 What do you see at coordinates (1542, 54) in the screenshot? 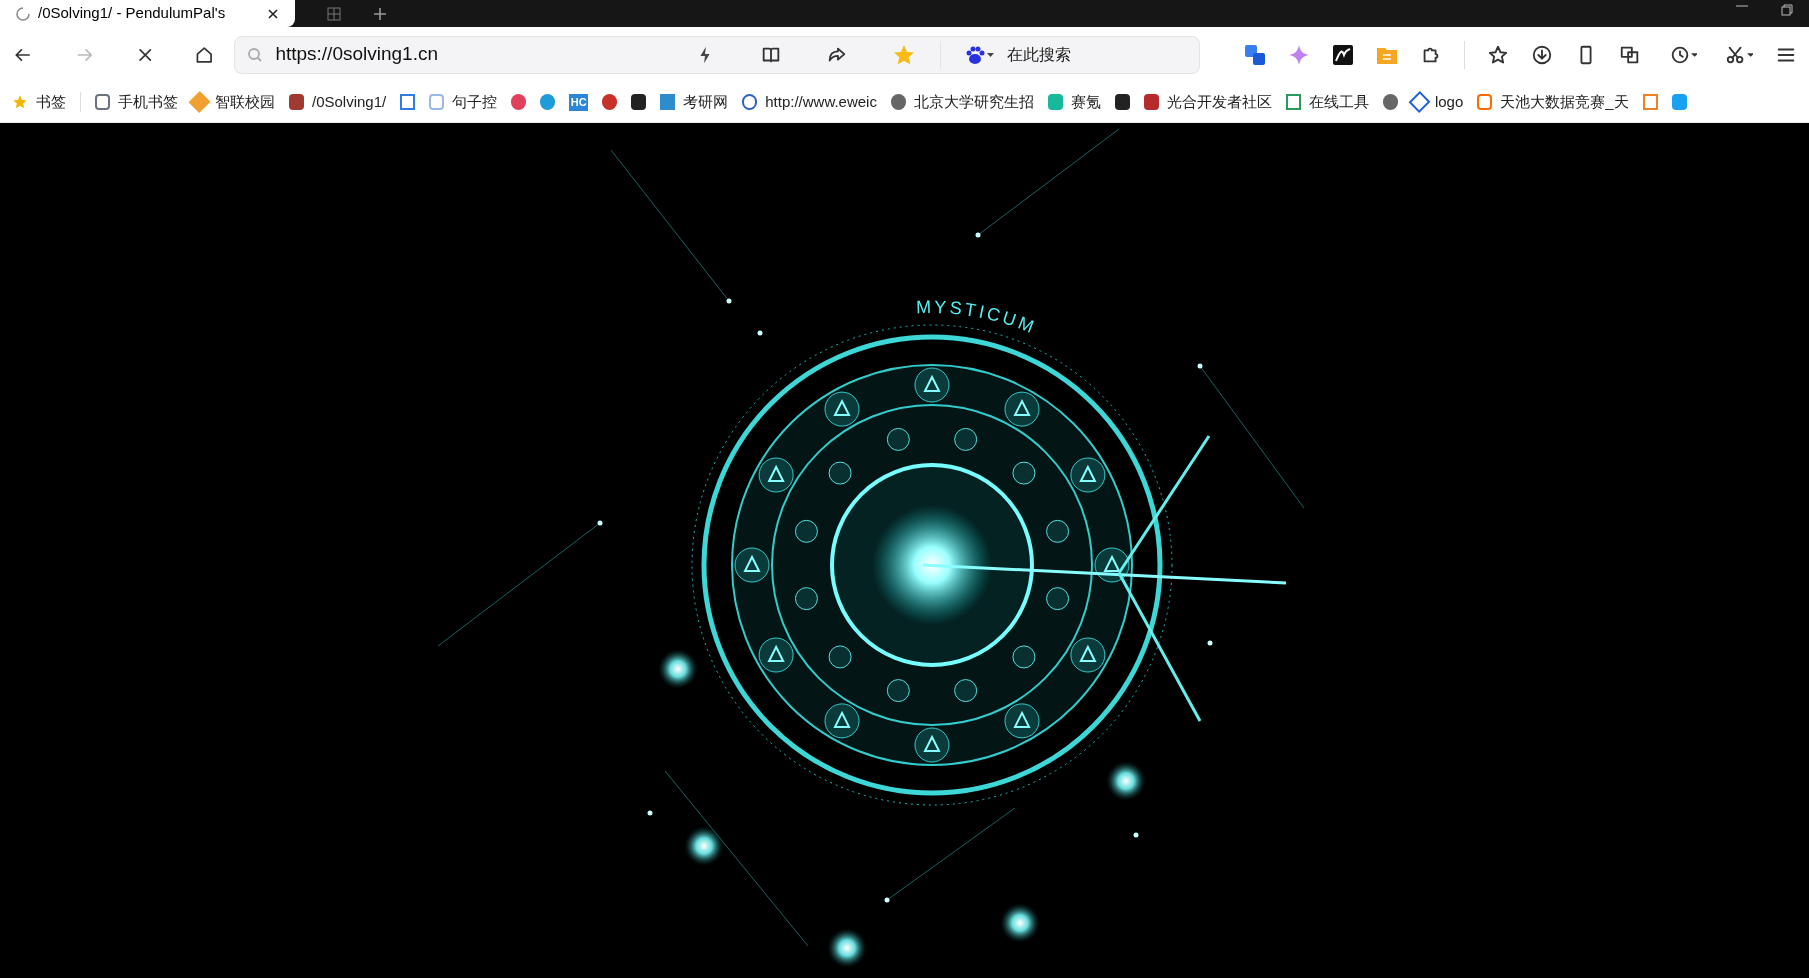
I see `download-icon` at bounding box center [1542, 54].